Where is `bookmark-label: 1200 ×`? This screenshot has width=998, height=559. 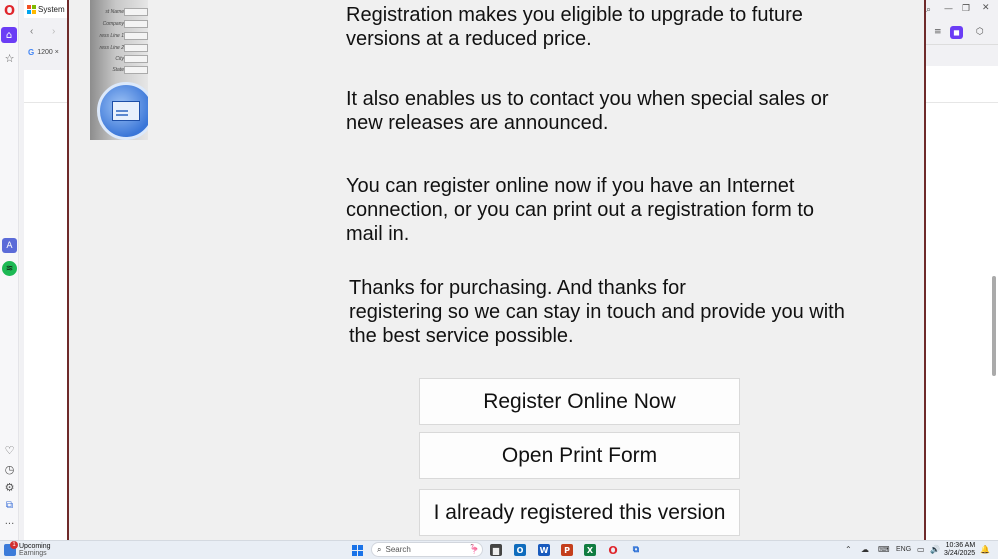 bookmark-label: 1200 × is located at coordinates (48, 52).